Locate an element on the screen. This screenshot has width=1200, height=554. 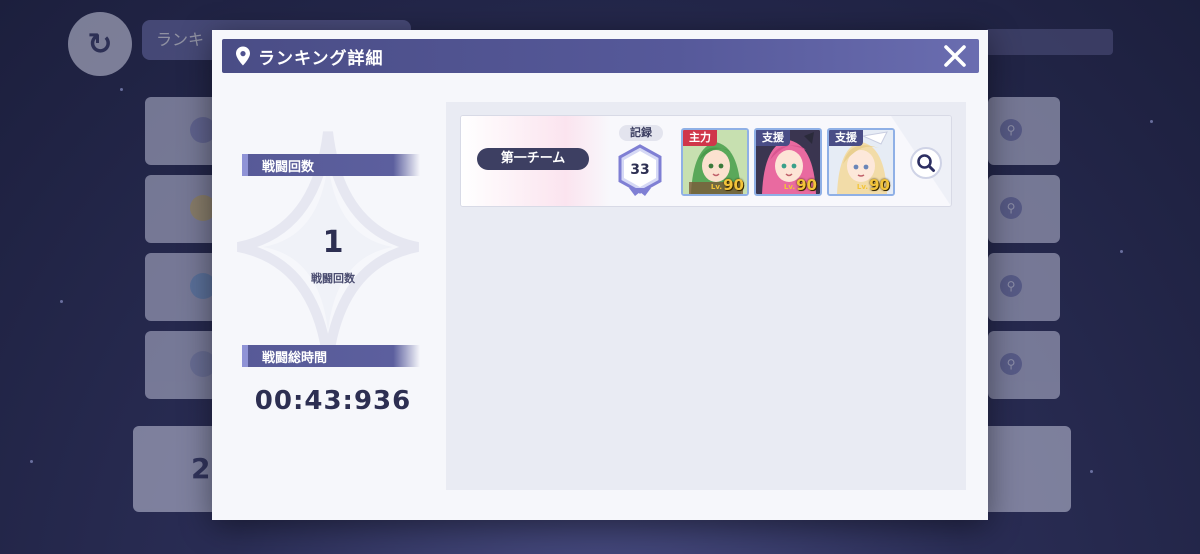
battle-count-header: 戦闘回数 is located at coordinates (331, 165).